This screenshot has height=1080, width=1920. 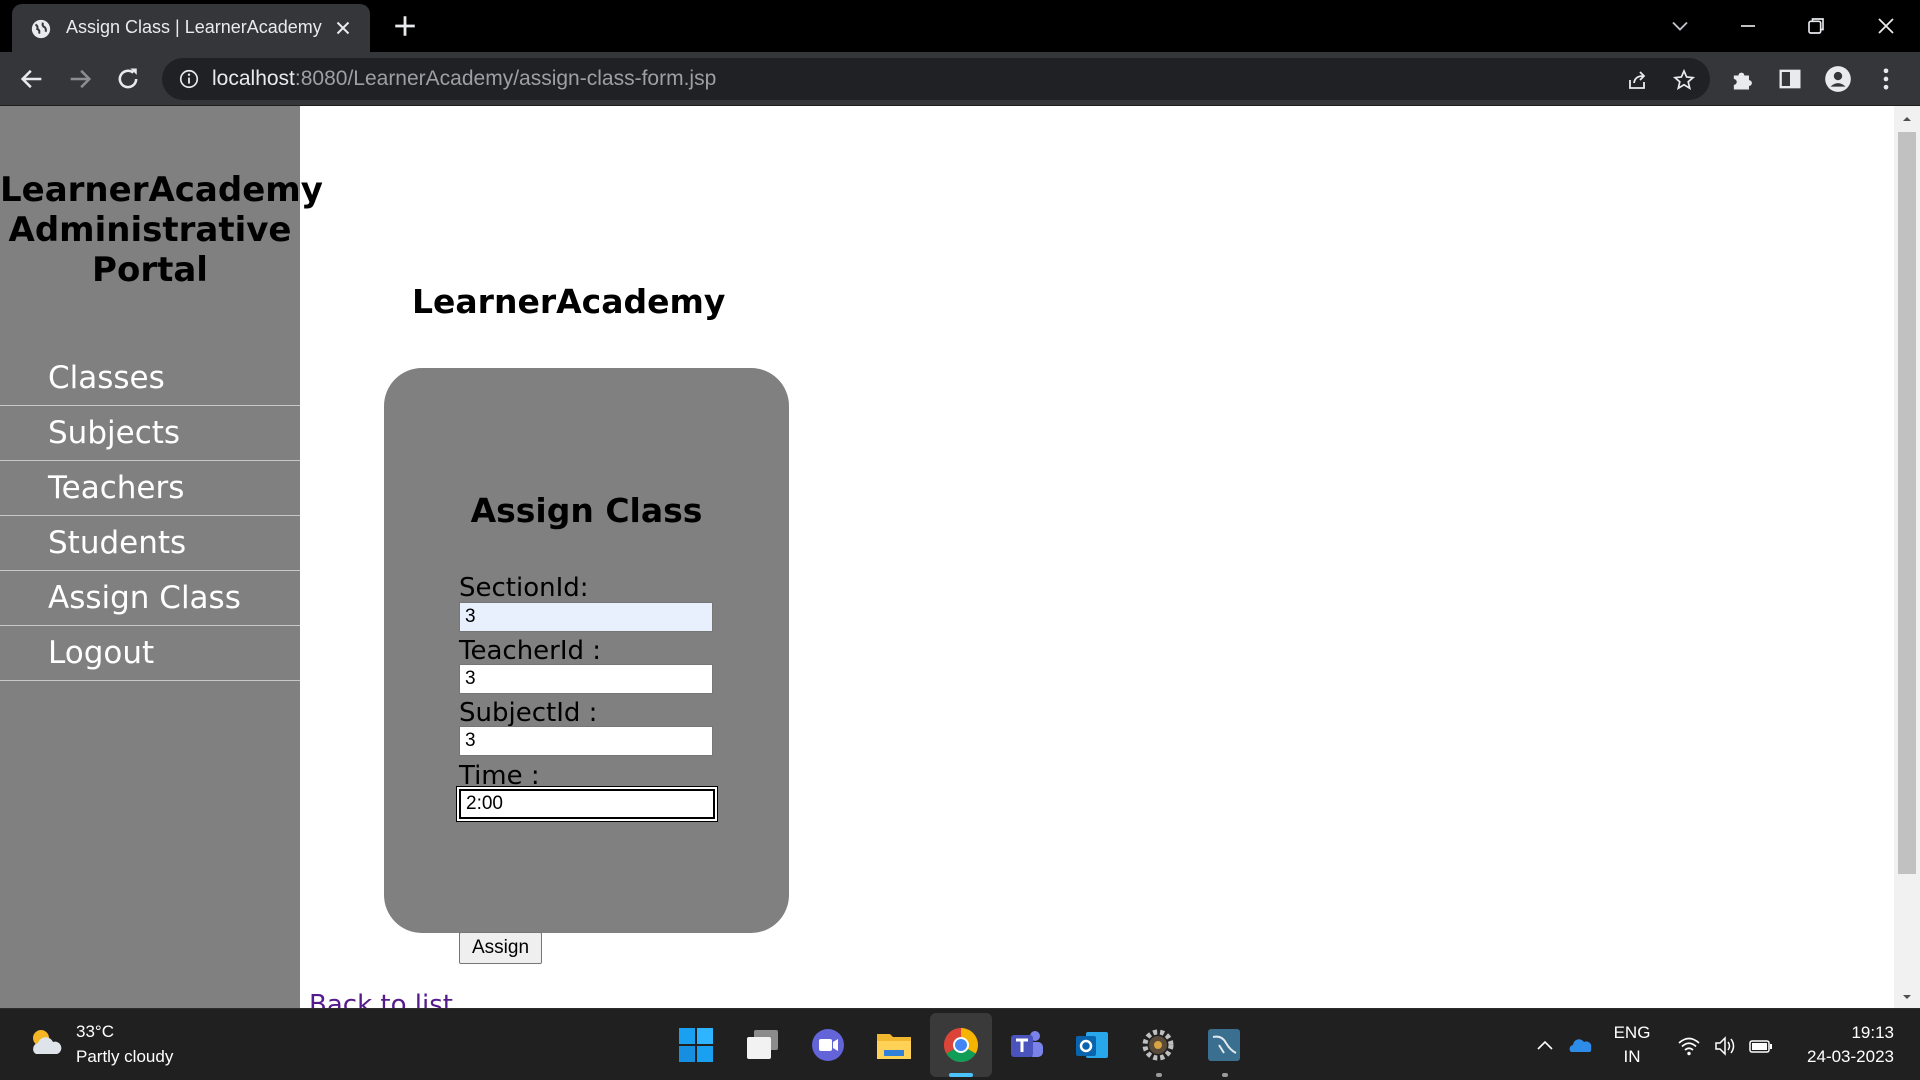 I want to click on sidebar-item-assign-class: Assign Class, so click(x=150, y=598).